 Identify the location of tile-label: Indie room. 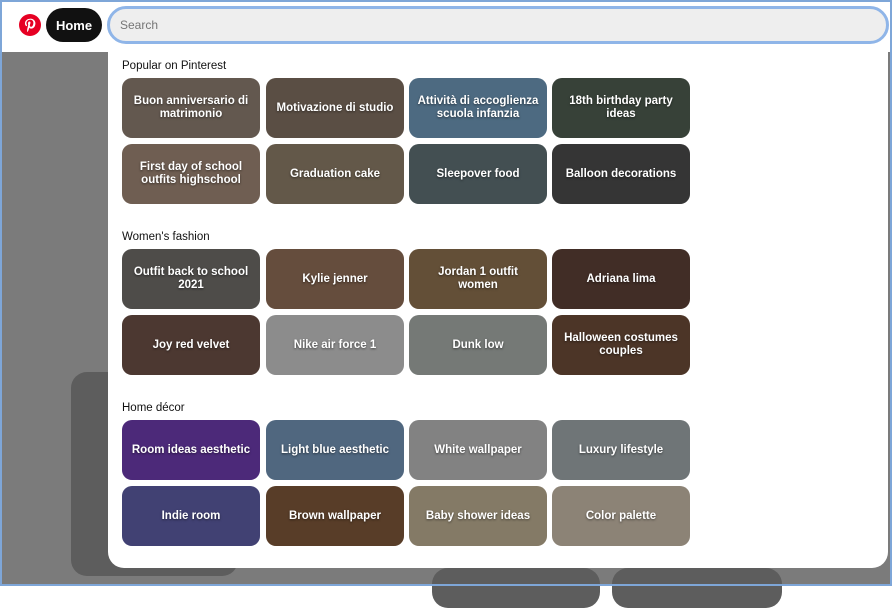
(191, 515).